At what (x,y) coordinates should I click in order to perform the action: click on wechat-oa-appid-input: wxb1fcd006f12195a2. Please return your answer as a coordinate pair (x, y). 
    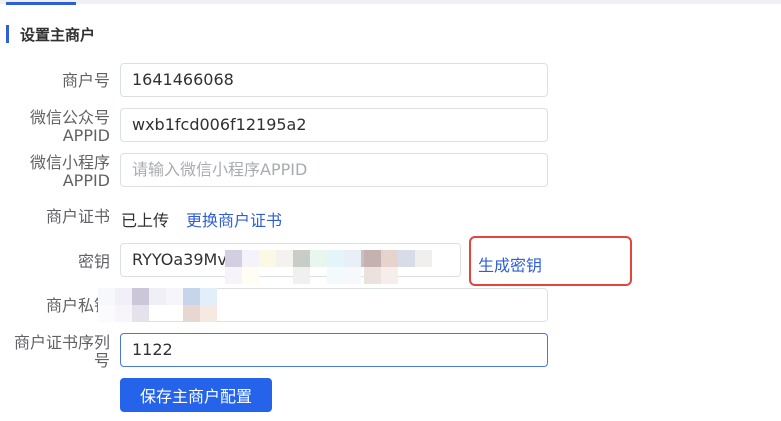
    Looking at the image, I should click on (334, 125).